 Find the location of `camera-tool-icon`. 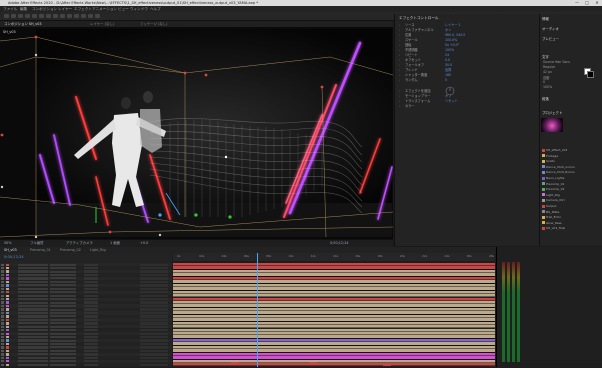

camera-tool-icon is located at coordinates (41, 16).